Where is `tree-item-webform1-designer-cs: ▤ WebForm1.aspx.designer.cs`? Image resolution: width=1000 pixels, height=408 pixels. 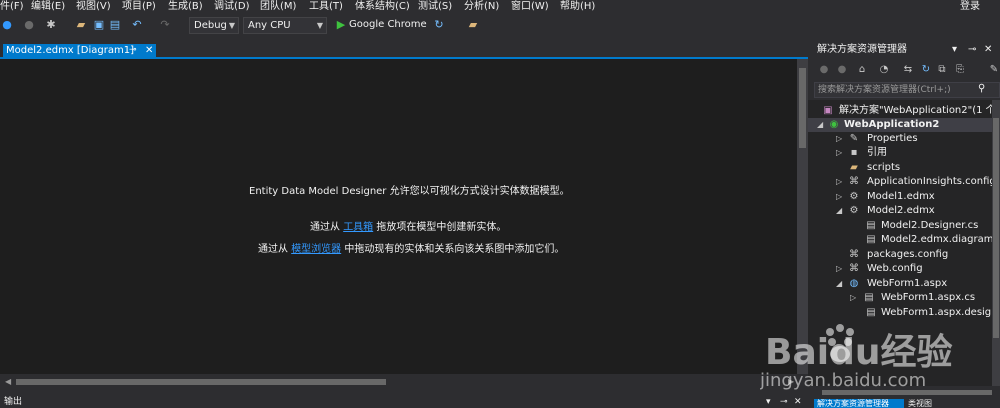
tree-item-webform1-designer-cs: ▤ WebForm1.aspx.designer.cs is located at coordinates (900, 313).